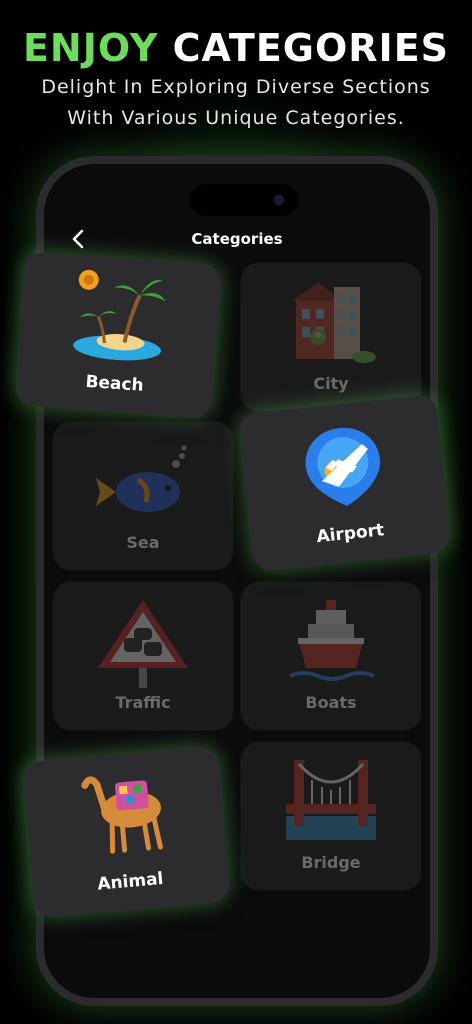 This screenshot has height=1024, width=472. I want to click on category-label: Sea, so click(143, 542).